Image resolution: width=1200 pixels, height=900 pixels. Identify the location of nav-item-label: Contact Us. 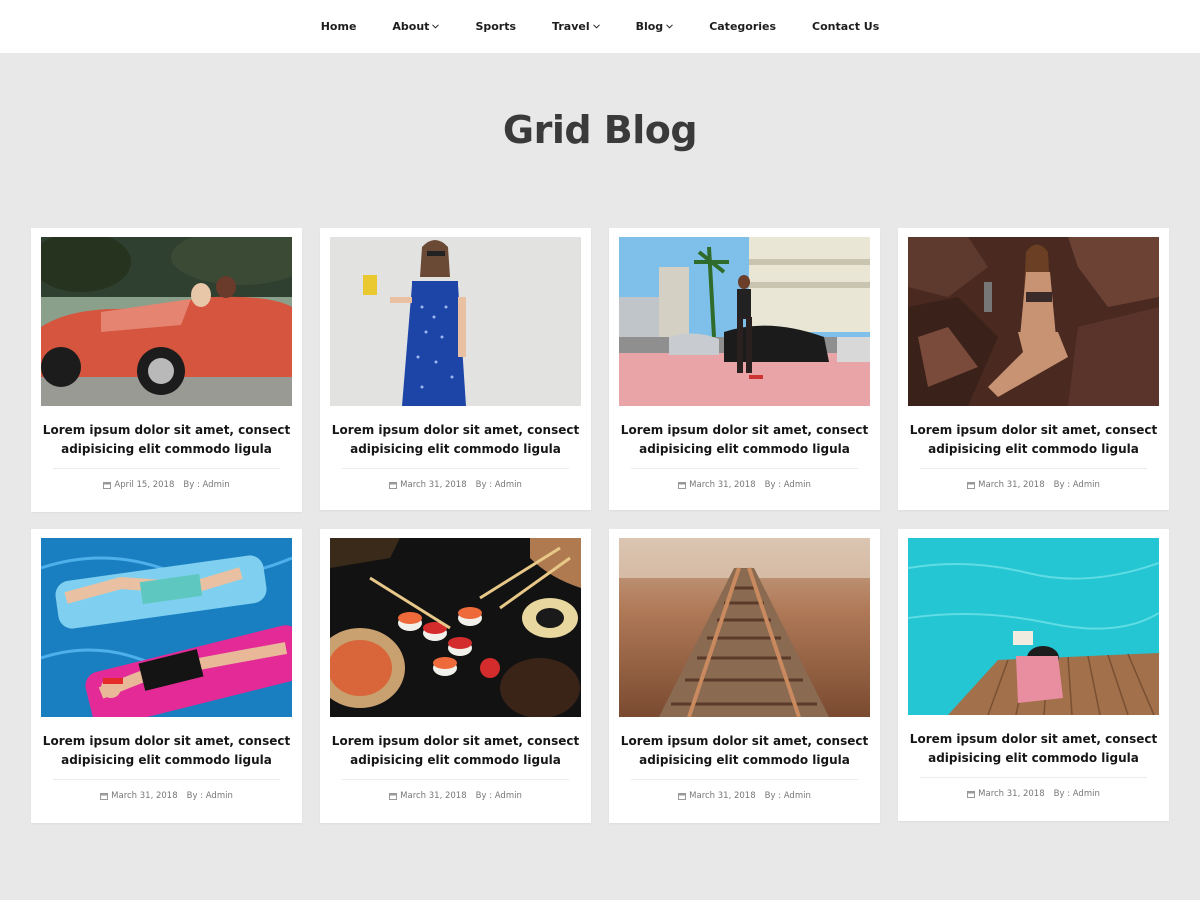
(846, 26).